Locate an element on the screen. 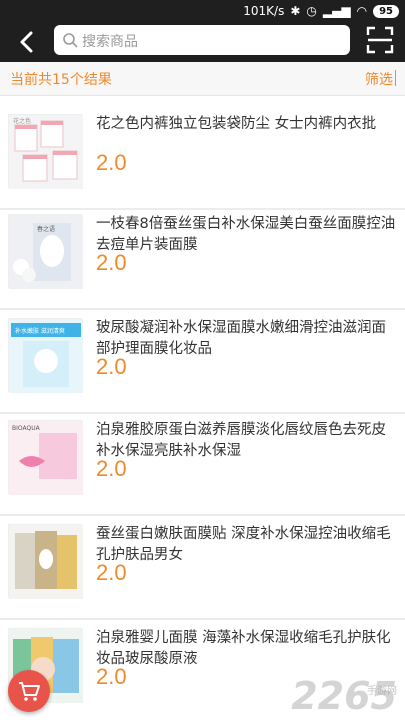 This screenshot has width=405, height=724. watermark-sub: 手游网 is located at coordinates (382, 691).